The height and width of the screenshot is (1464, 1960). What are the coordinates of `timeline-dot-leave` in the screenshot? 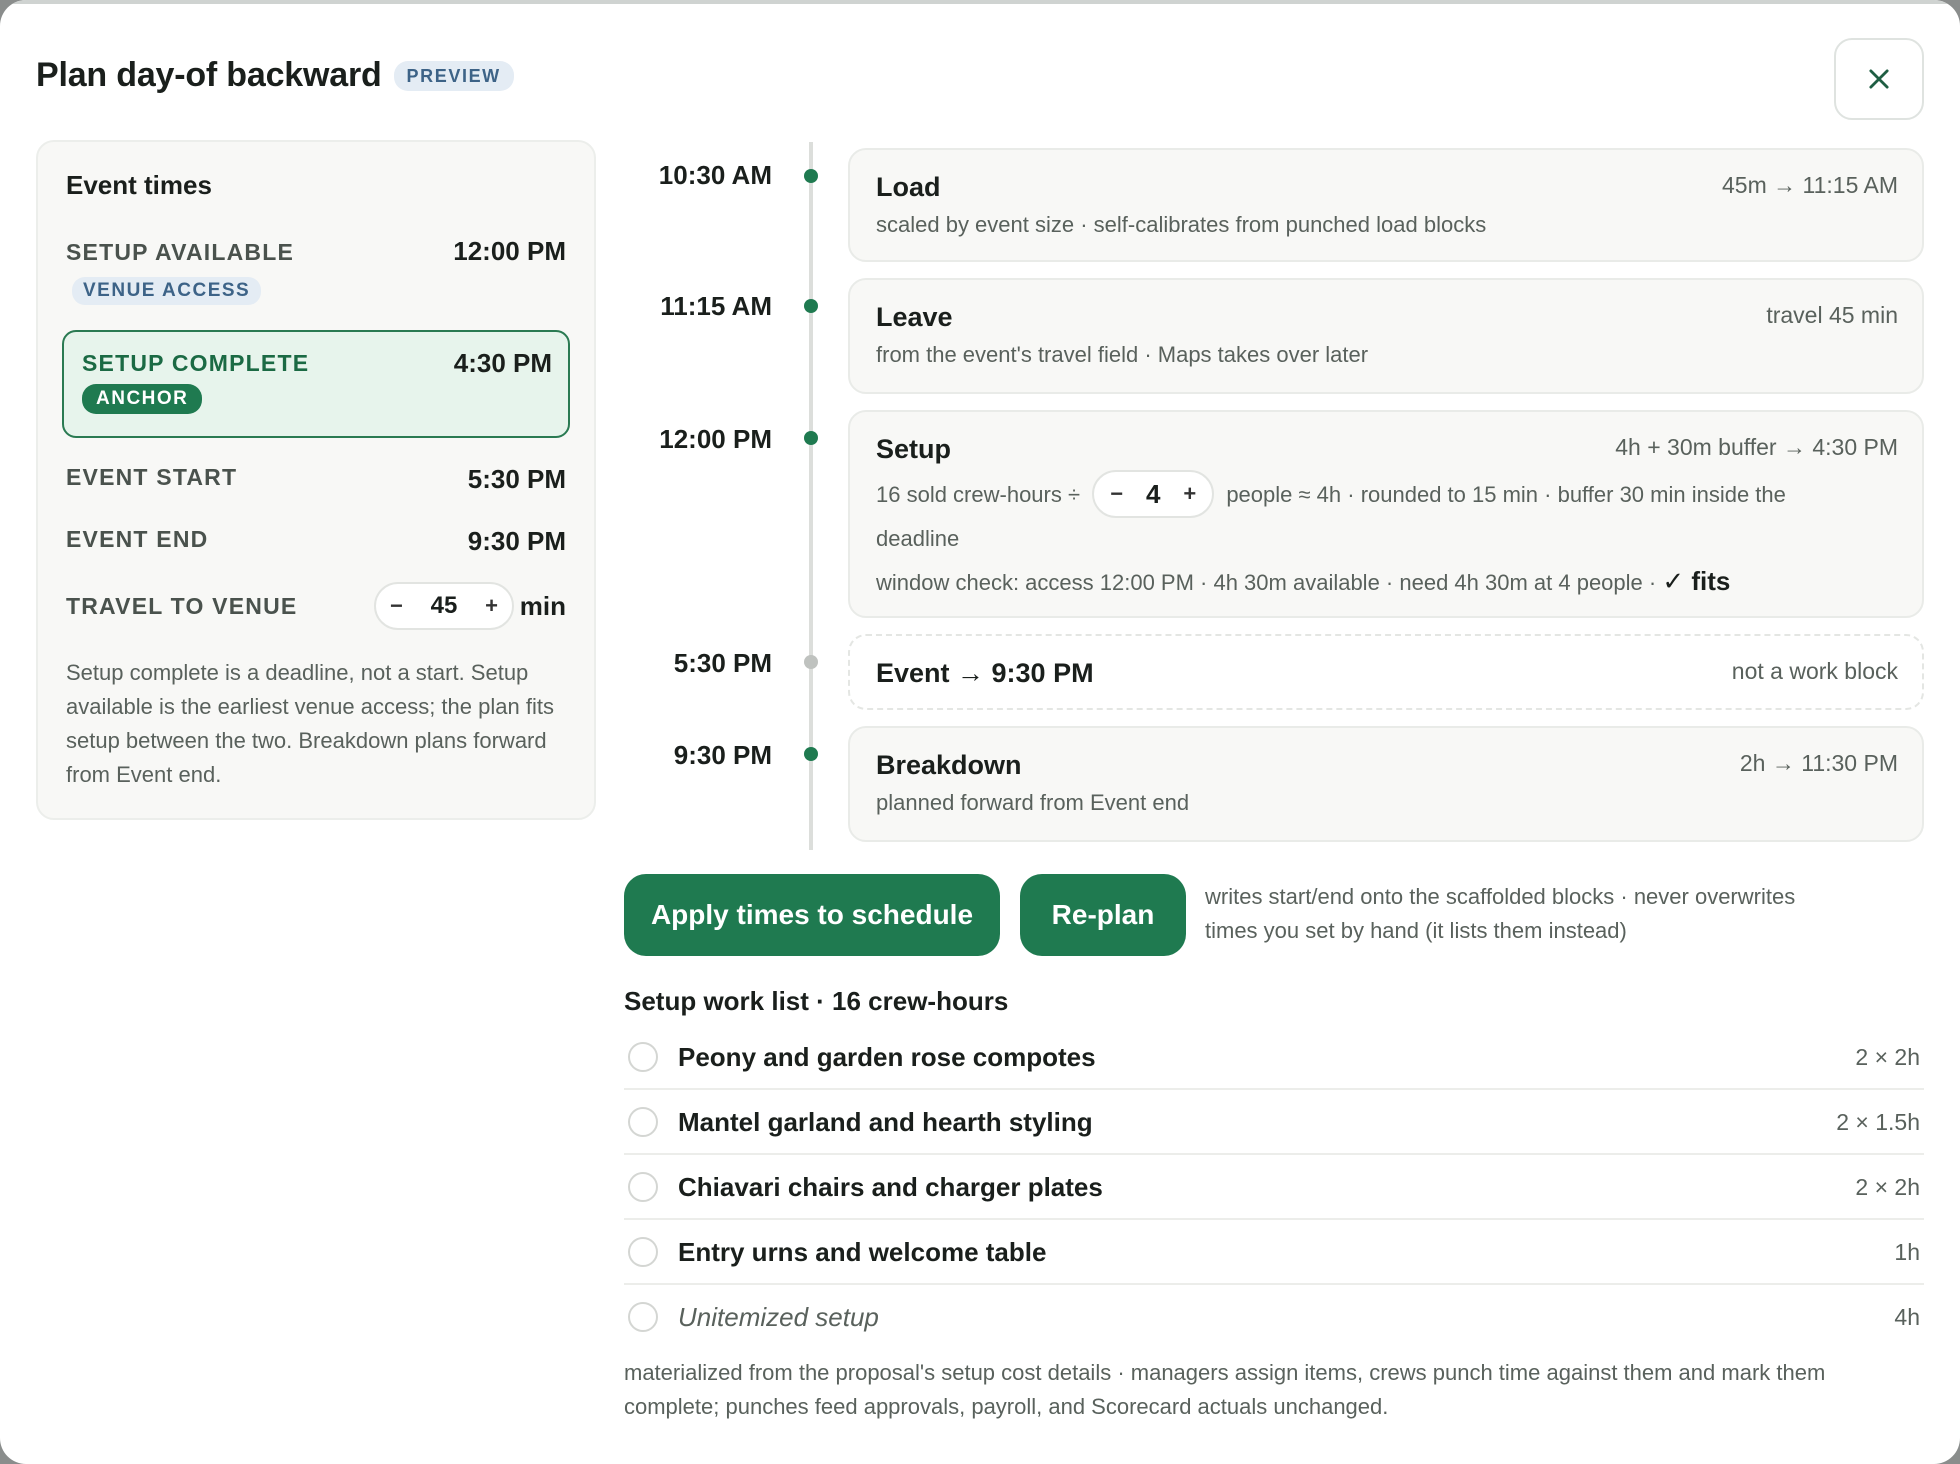 It's located at (811, 306).